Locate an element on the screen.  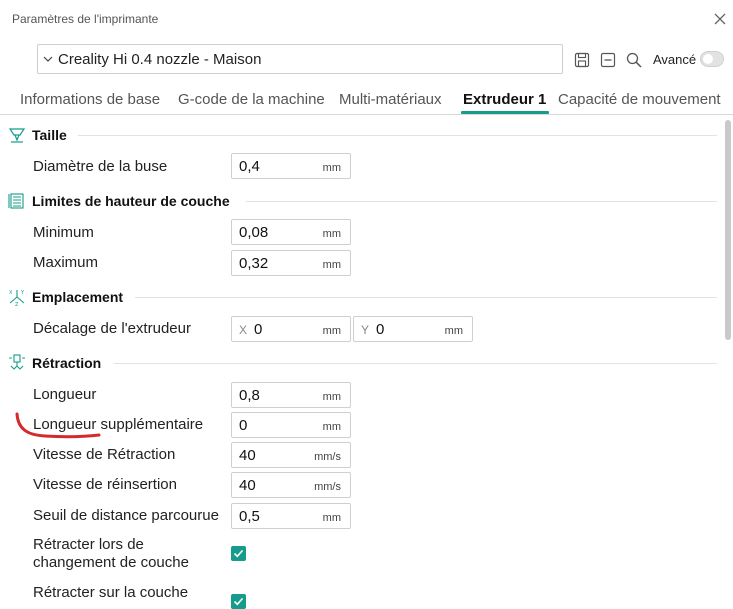
svg-text: X is located at coordinates (11, 293).